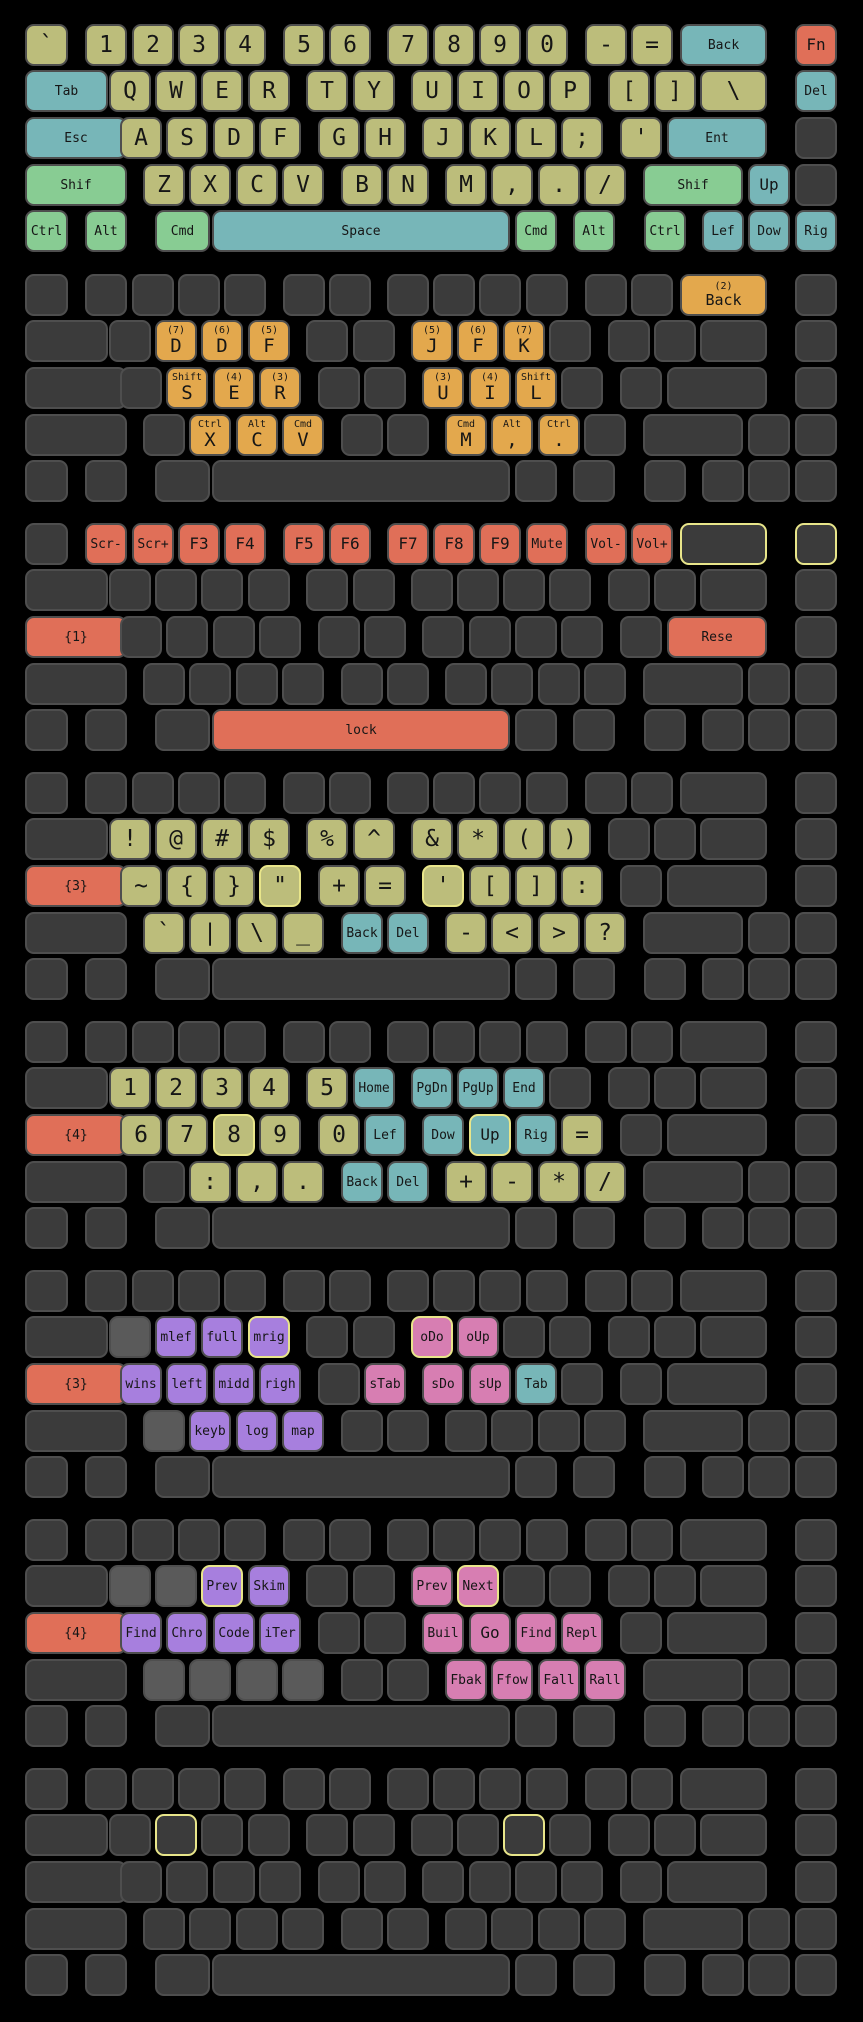 The width and height of the screenshot is (863, 2022). I want to click on key-label: F7, so click(408, 543).